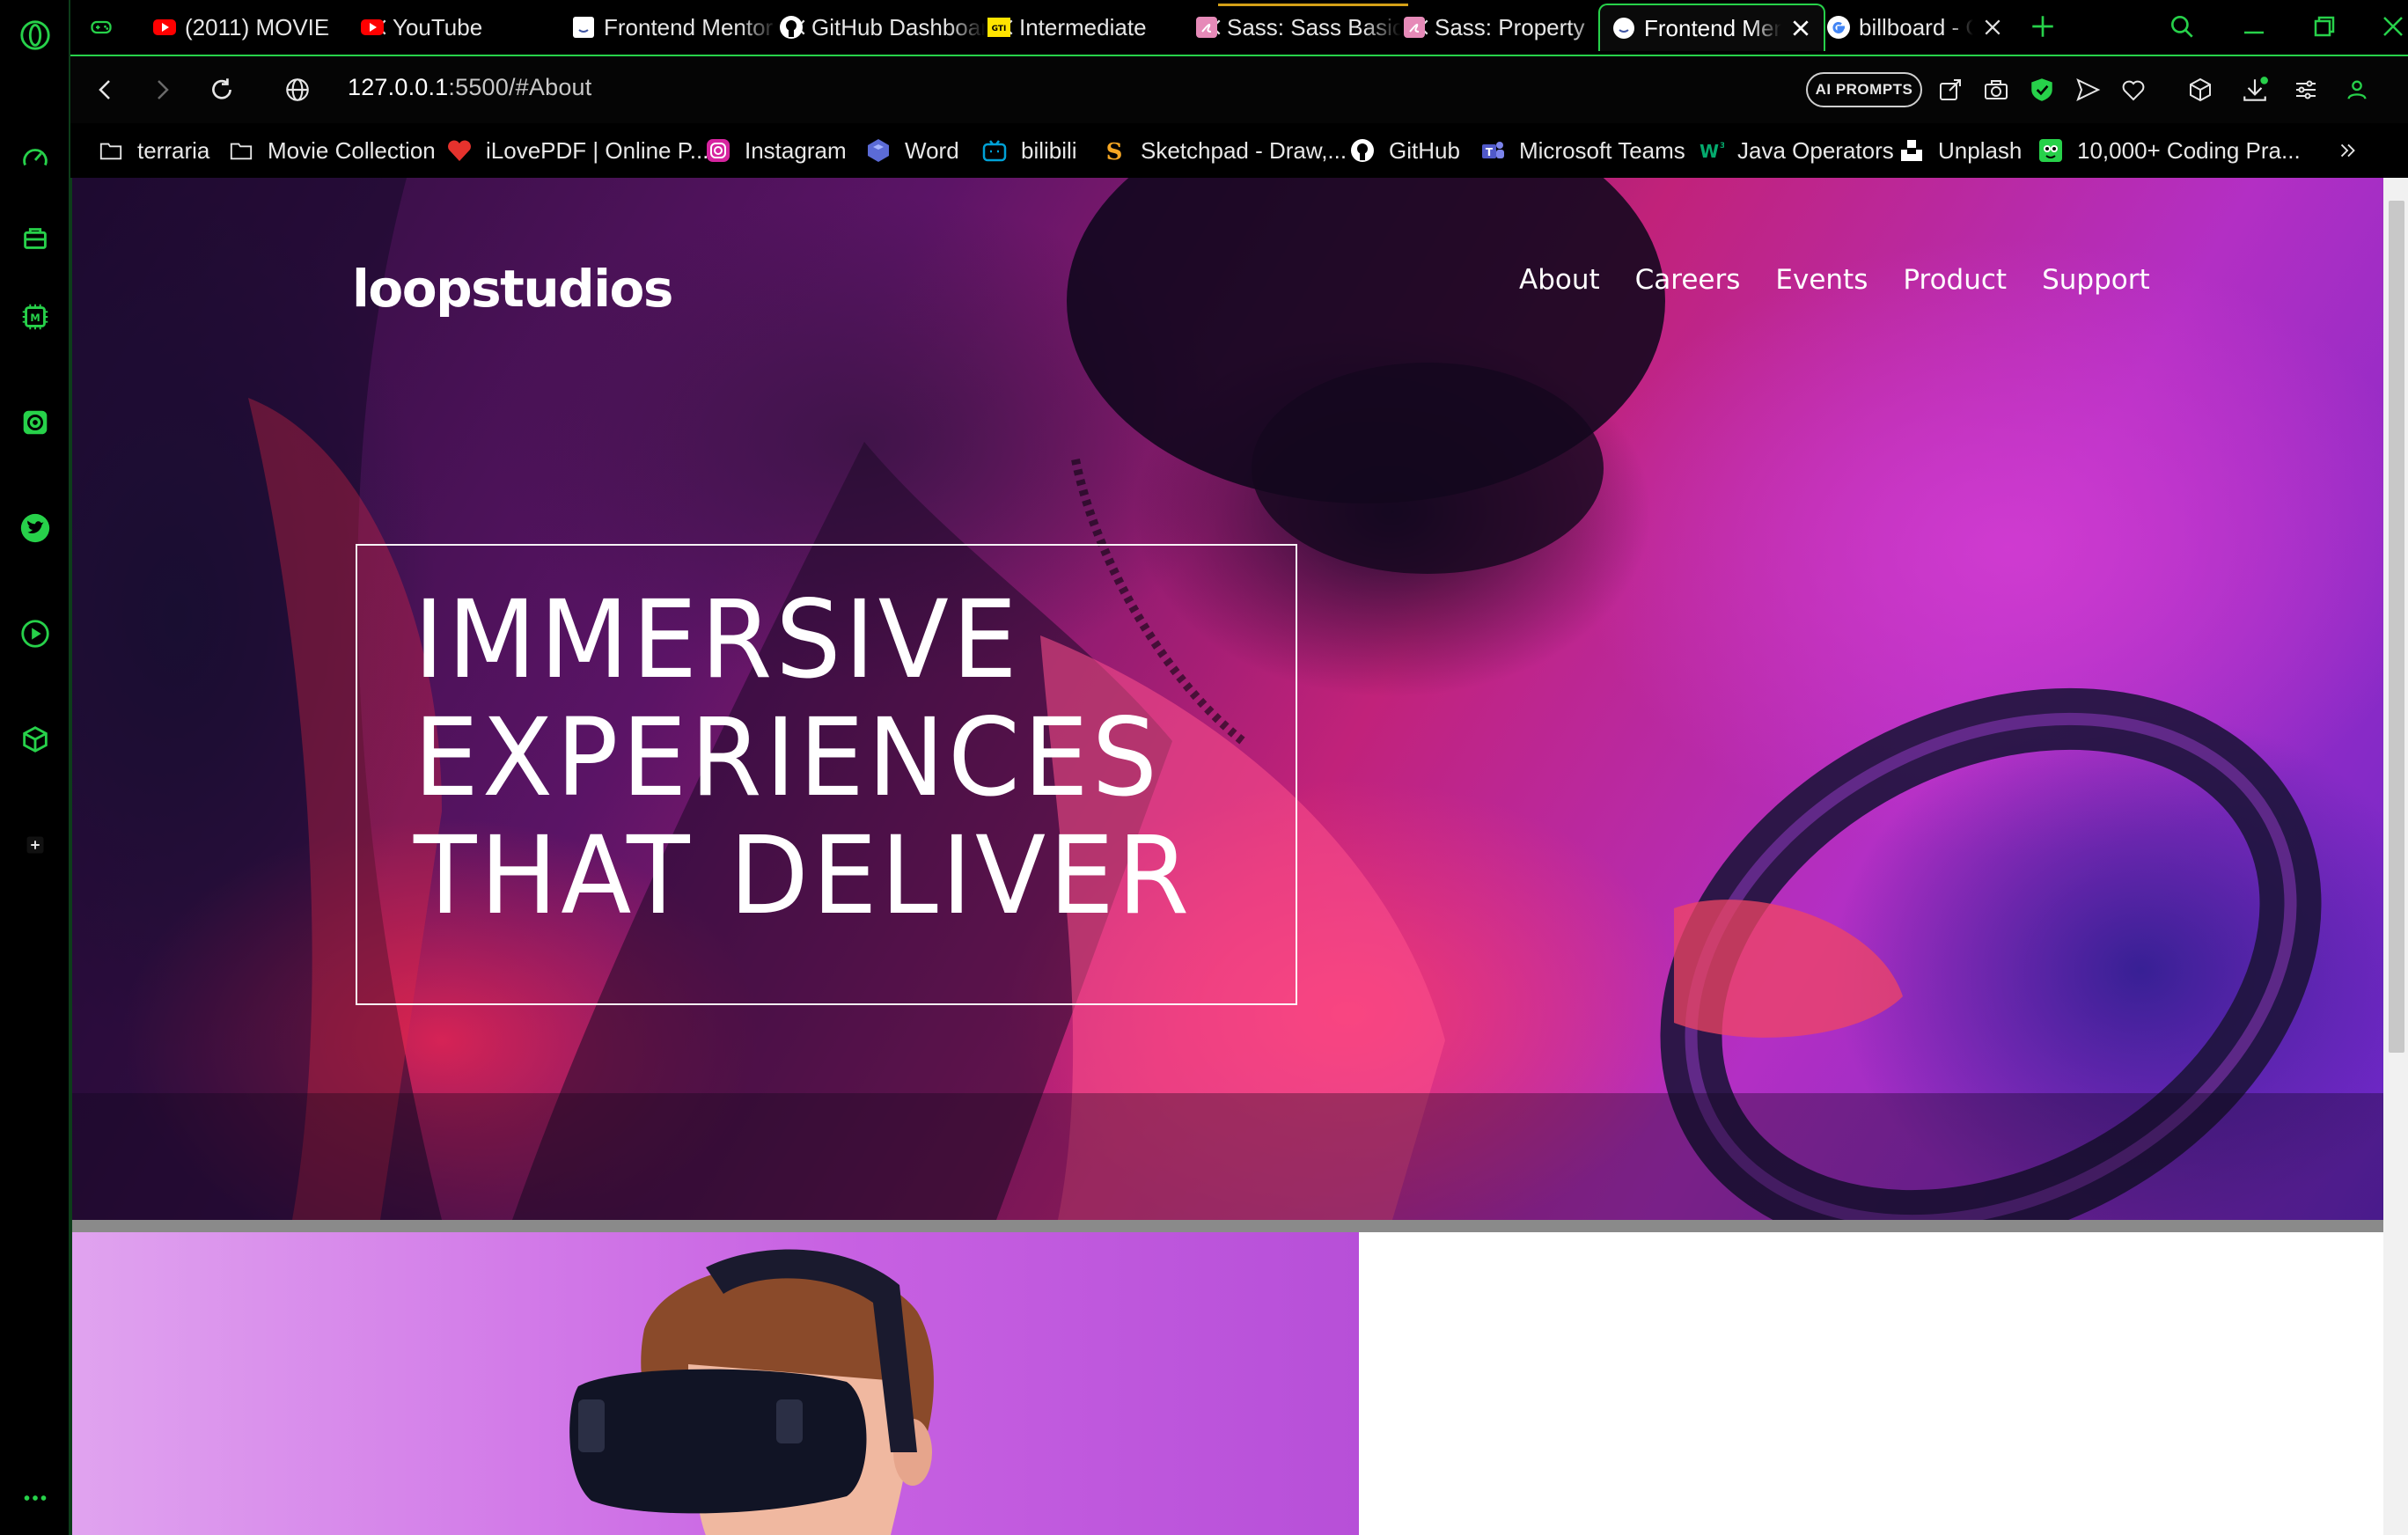 The height and width of the screenshot is (1535, 2408). I want to click on bookmark-bilibili: bilibili, so click(1028, 150).